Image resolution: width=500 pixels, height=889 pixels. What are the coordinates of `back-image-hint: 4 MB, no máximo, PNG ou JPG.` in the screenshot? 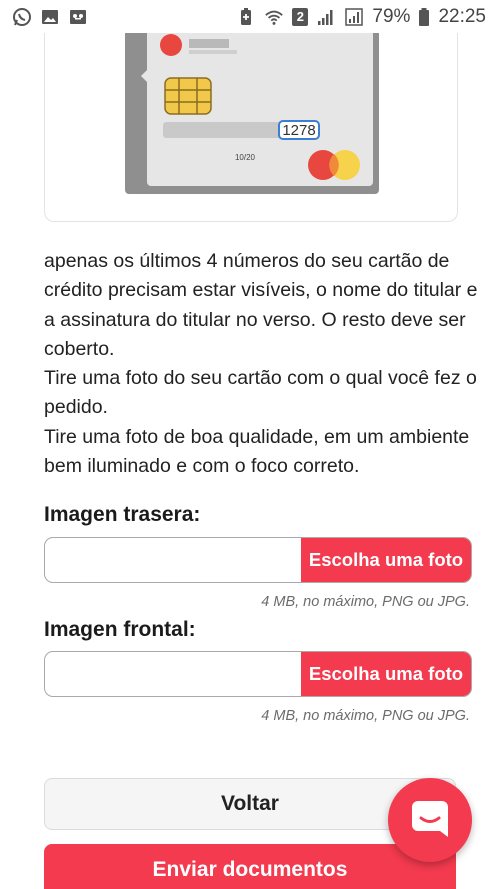 It's located at (365, 602).